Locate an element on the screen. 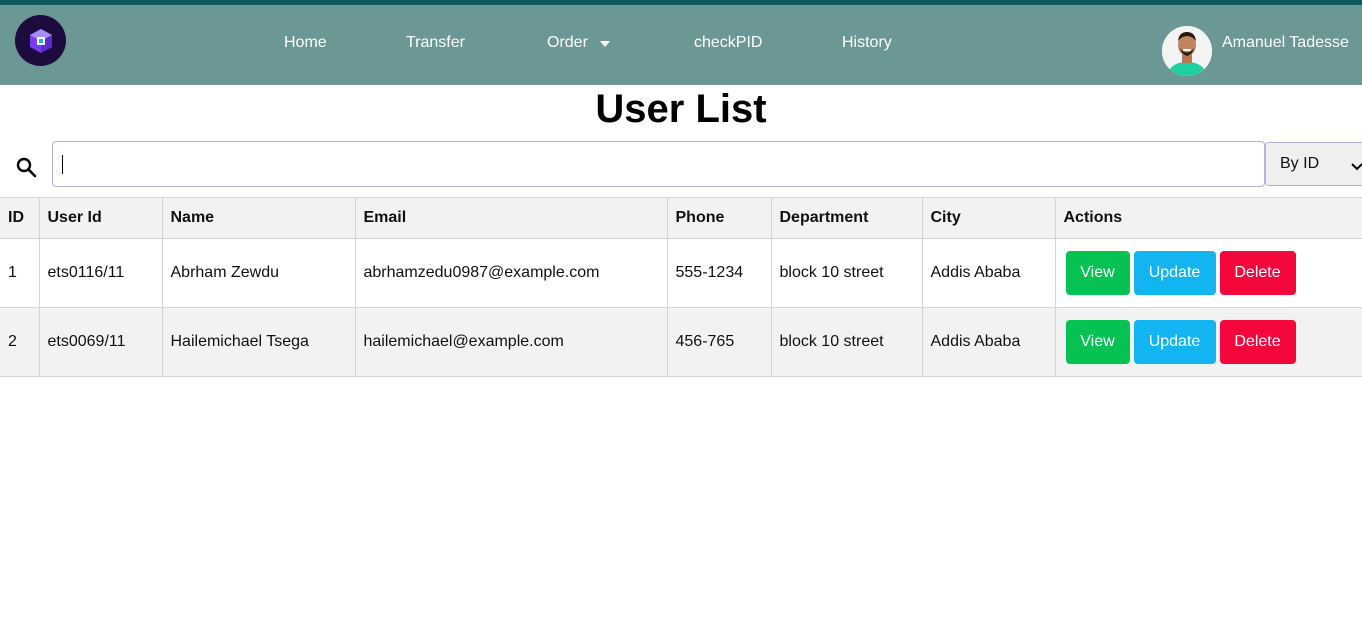 This screenshot has width=1362, height=634. nav-home: Home is located at coordinates (305, 43).